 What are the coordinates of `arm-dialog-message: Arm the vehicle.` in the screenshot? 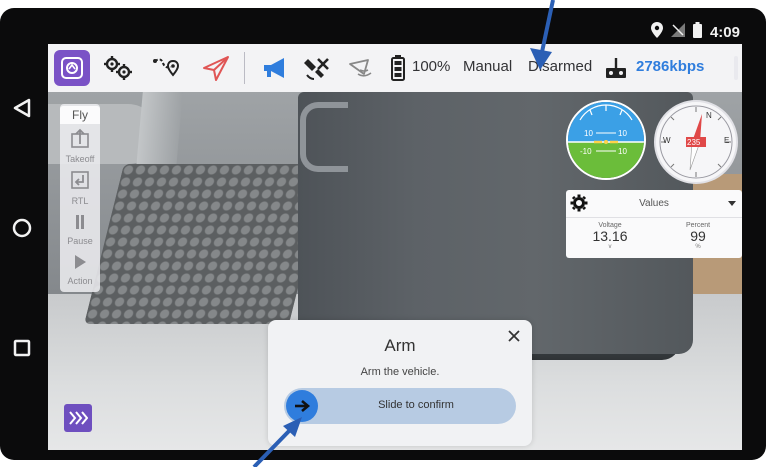 It's located at (400, 372).